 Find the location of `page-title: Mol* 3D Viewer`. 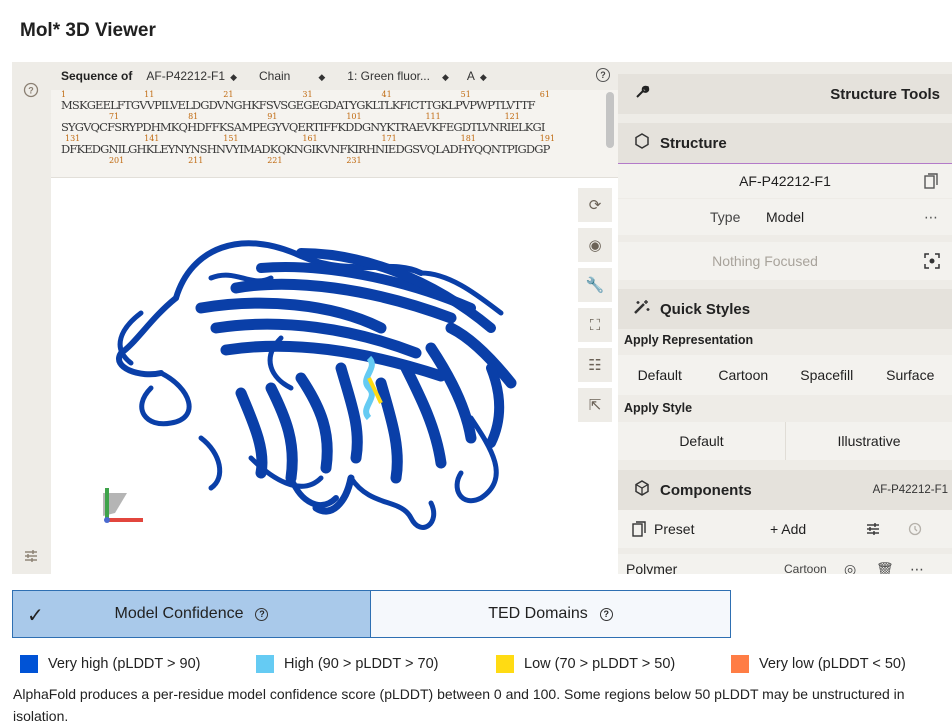

page-title: Mol* 3D Viewer is located at coordinates (88, 30).